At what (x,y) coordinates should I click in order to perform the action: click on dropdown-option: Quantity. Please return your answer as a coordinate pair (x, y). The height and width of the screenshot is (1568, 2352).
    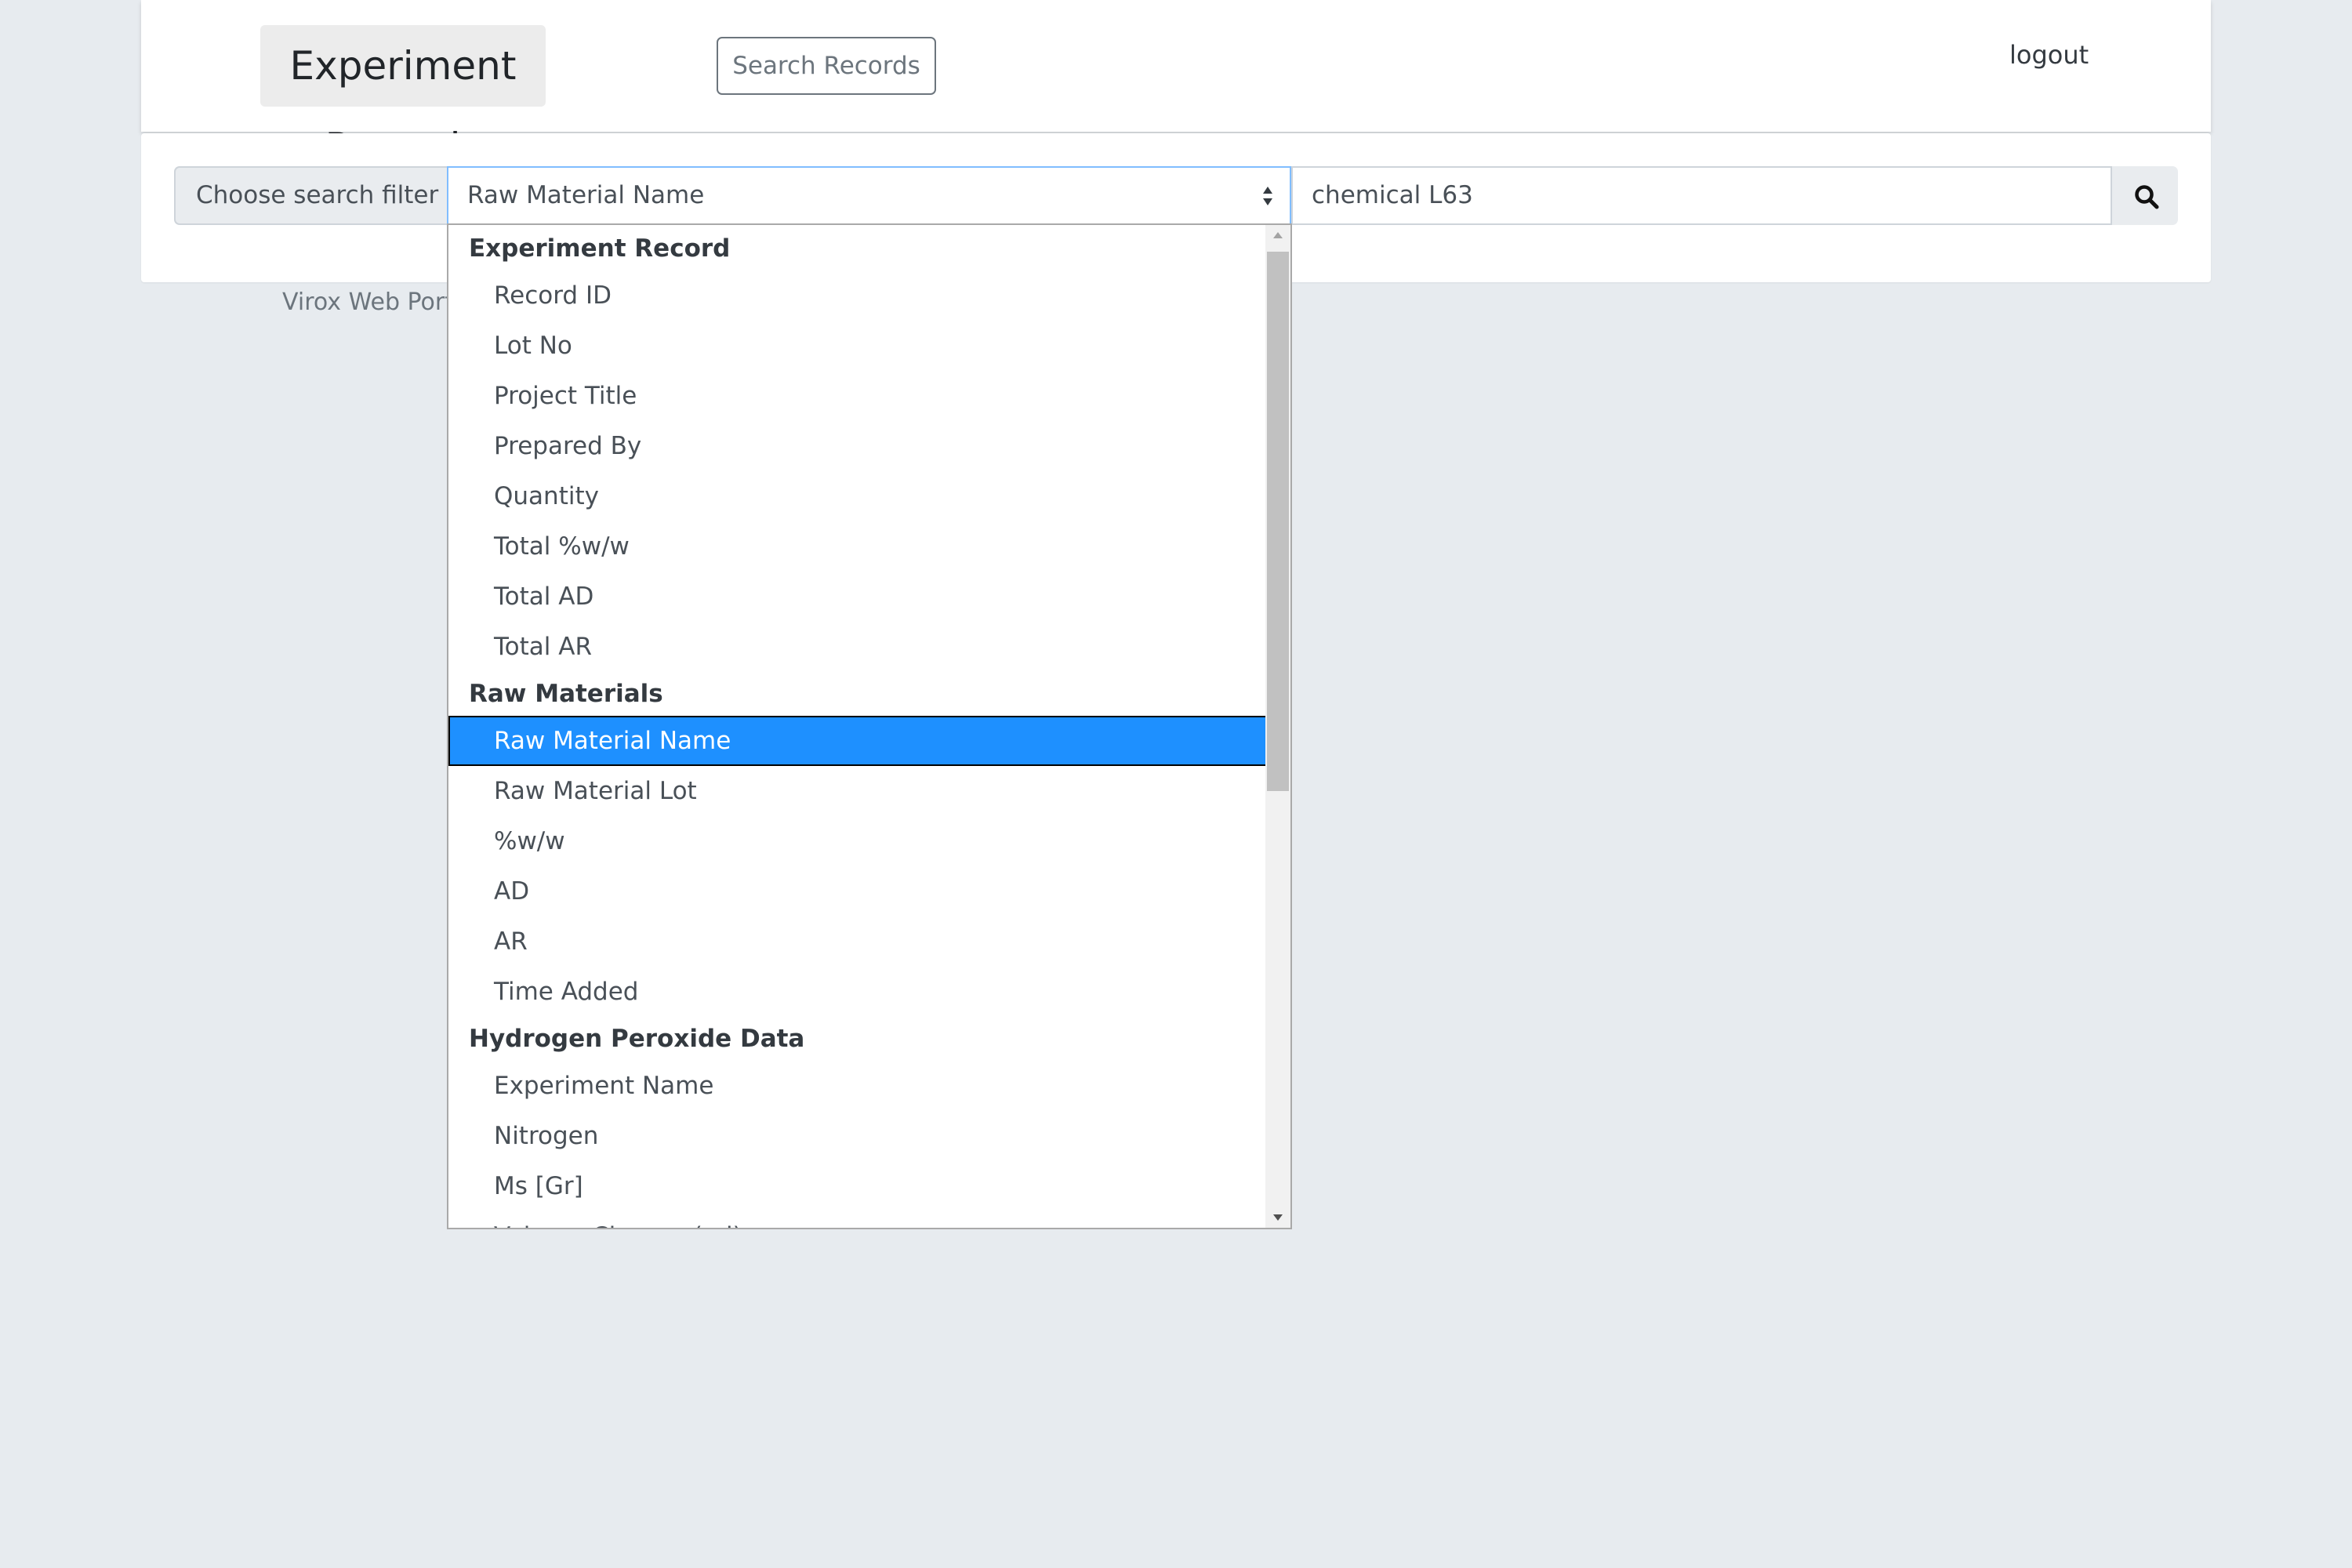
    Looking at the image, I should click on (857, 496).